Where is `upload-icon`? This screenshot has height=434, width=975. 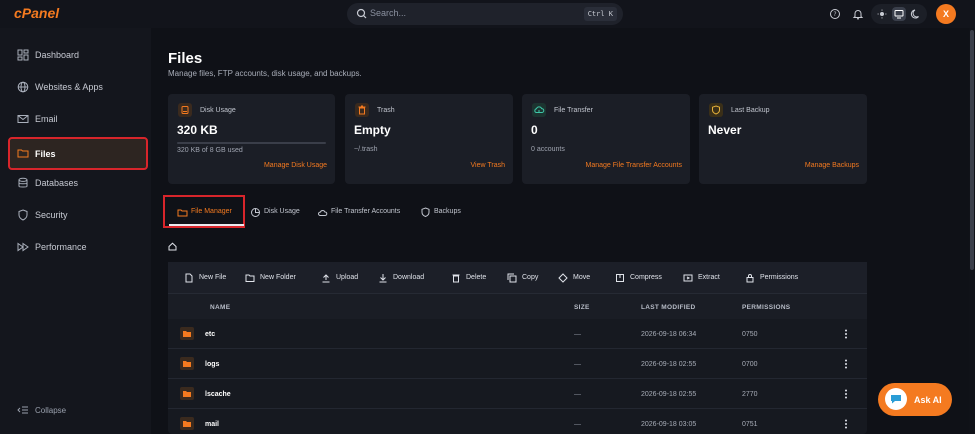 upload-icon is located at coordinates (326, 278).